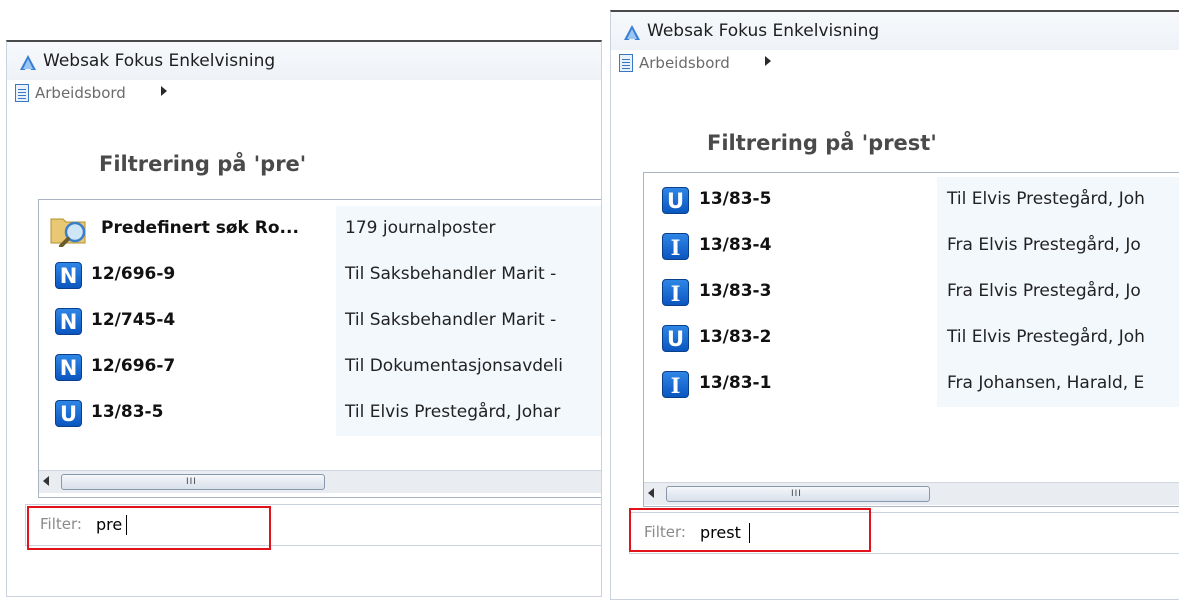 The image size is (1179, 600). What do you see at coordinates (1046, 383) in the screenshot?
I see `row-text: Fra Johansen, Harald, E` at bounding box center [1046, 383].